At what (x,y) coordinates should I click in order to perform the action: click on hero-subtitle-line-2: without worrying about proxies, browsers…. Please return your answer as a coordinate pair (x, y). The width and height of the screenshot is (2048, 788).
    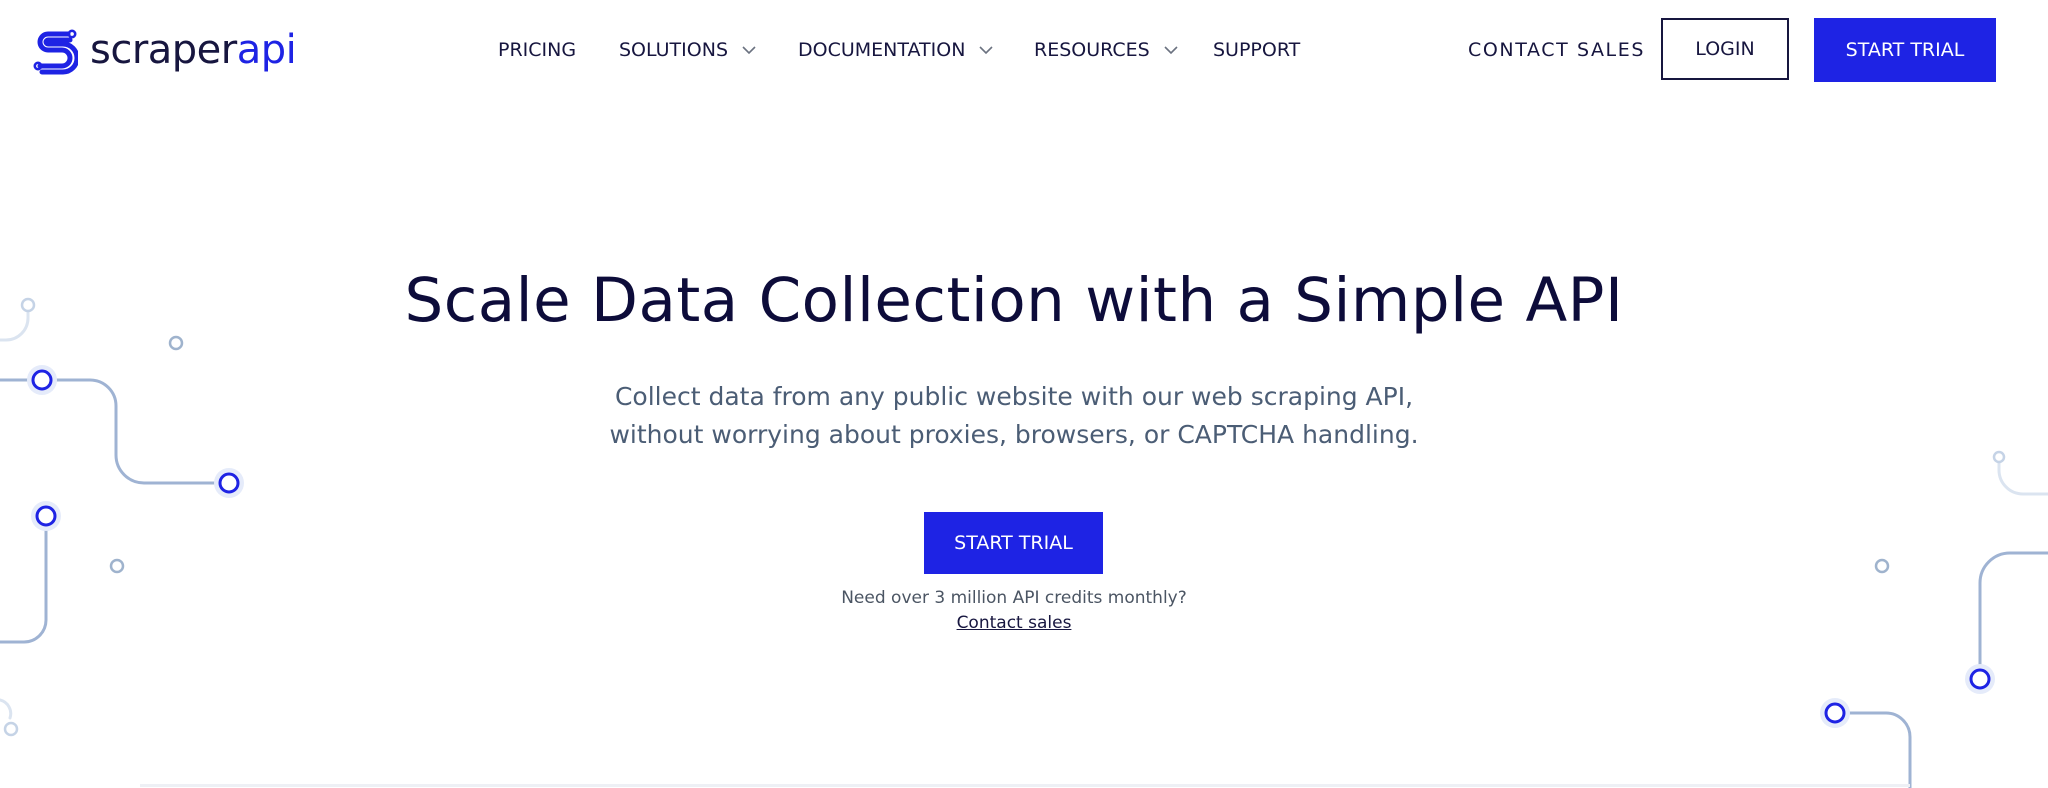
    Looking at the image, I should click on (1014, 434).